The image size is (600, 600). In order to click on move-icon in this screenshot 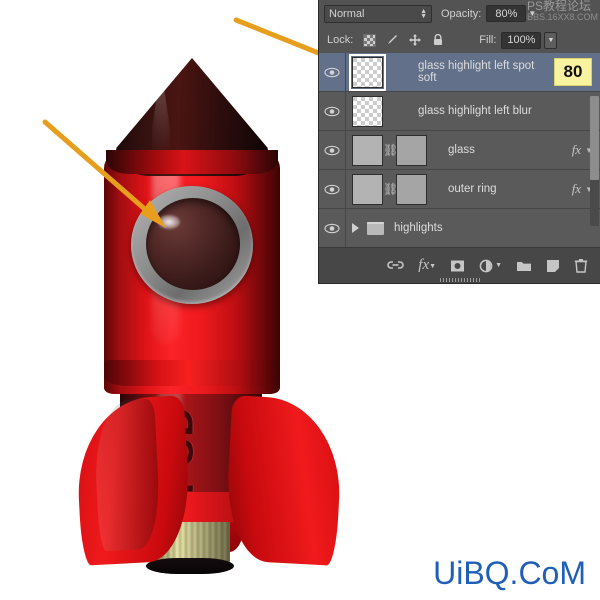, I will do `click(415, 40)`.